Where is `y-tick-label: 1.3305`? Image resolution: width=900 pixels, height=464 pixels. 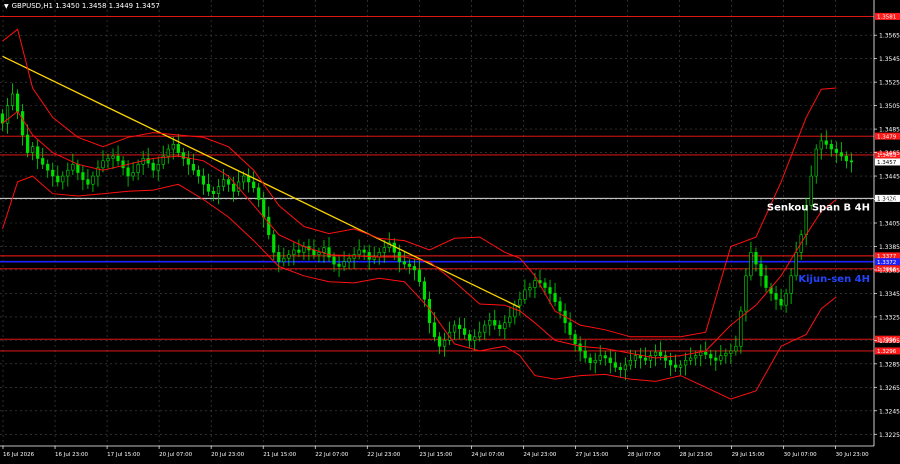
y-tick-label: 1.3305 is located at coordinates (889, 341).